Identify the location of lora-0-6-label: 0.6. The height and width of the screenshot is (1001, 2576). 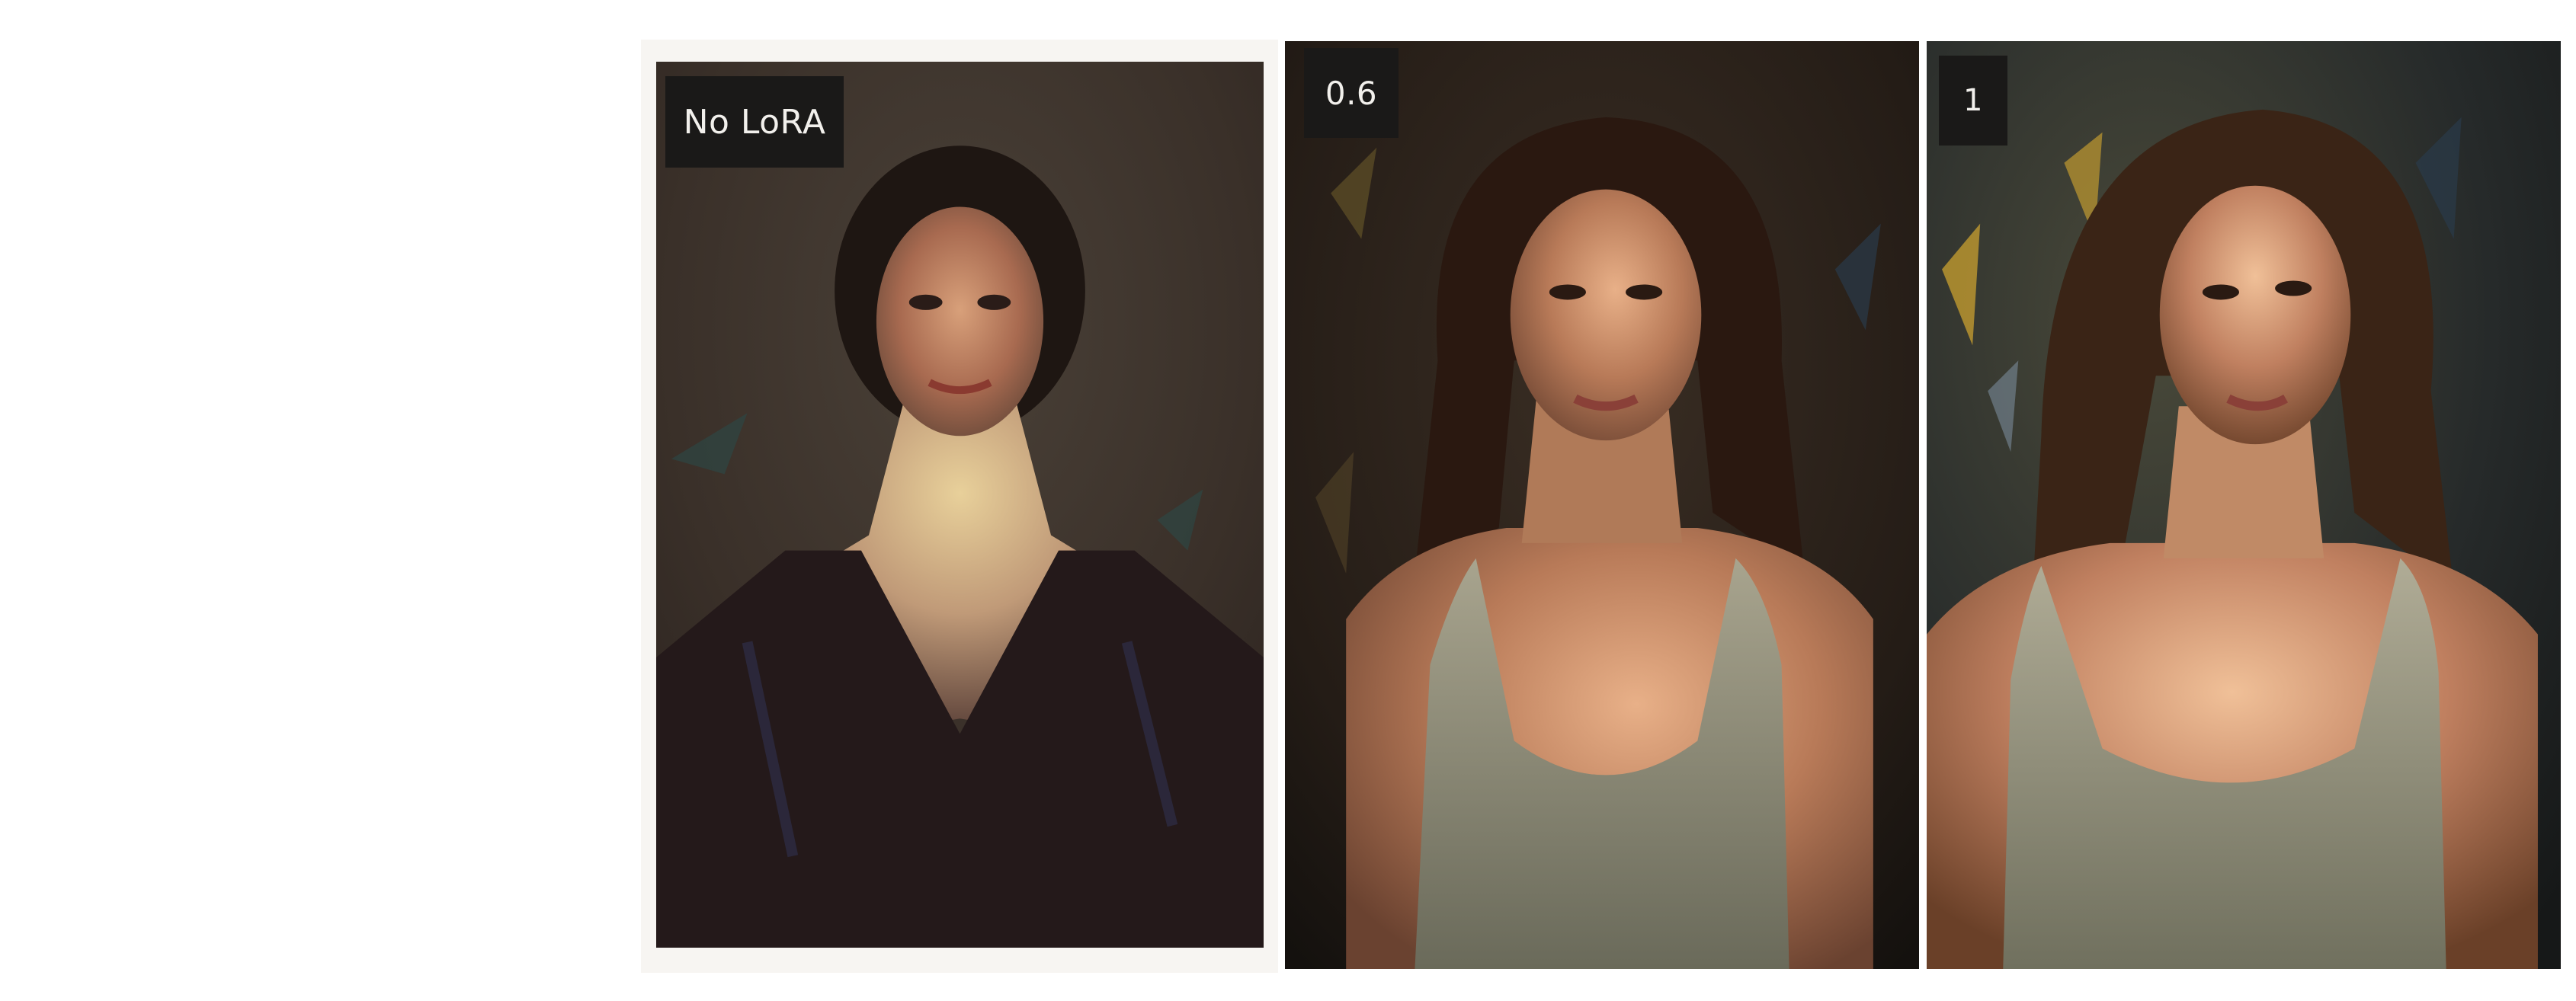
(1351, 93).